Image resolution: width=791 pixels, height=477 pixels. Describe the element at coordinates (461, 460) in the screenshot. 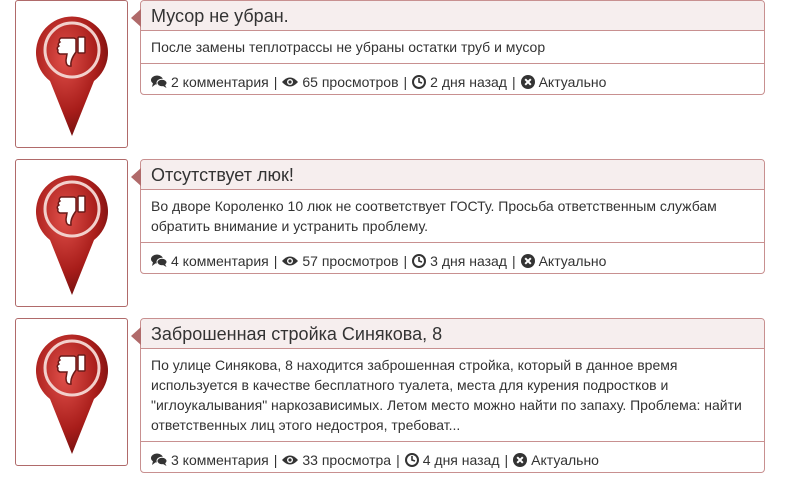

I see `time-label: 4 дня назад` at that location.